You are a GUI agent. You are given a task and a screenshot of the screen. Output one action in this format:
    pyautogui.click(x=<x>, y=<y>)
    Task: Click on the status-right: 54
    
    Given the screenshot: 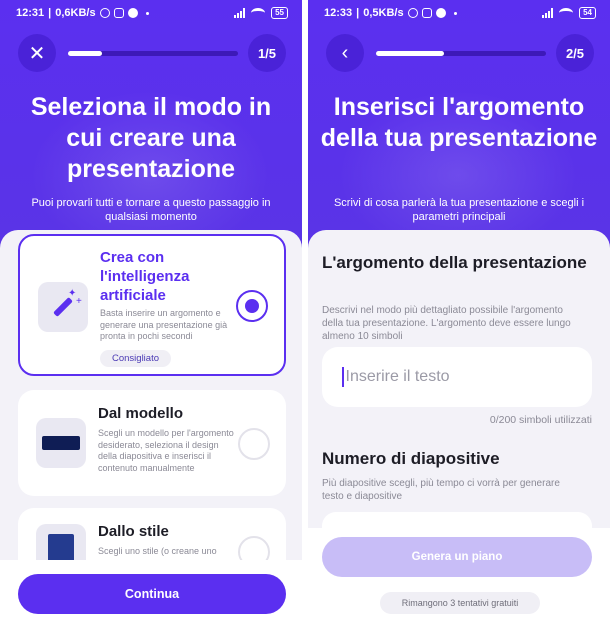 What is the action you would take?
    pyautogui.click(x=569, y=13)
    